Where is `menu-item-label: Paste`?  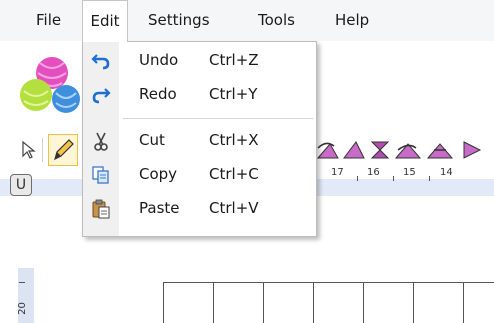 menu-item-label: Paste is located at coordinates (159, 208).